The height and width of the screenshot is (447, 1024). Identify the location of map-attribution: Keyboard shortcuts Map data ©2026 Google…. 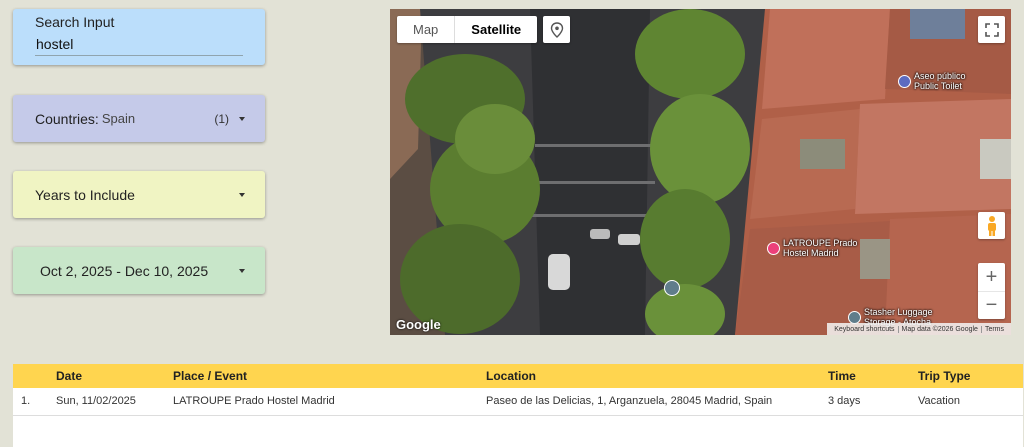
(919, 329).